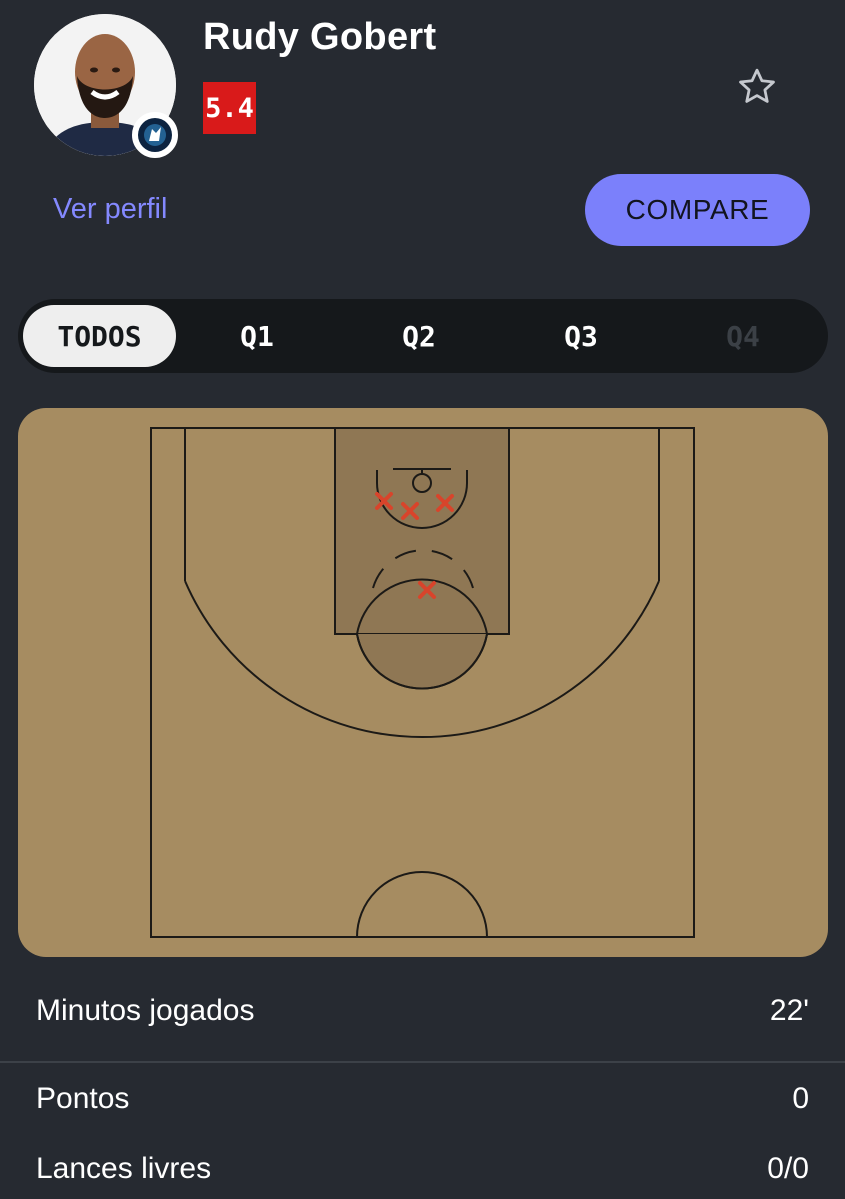  I want to click on stat-row-points: Pontos 0, so click(422, 1099).